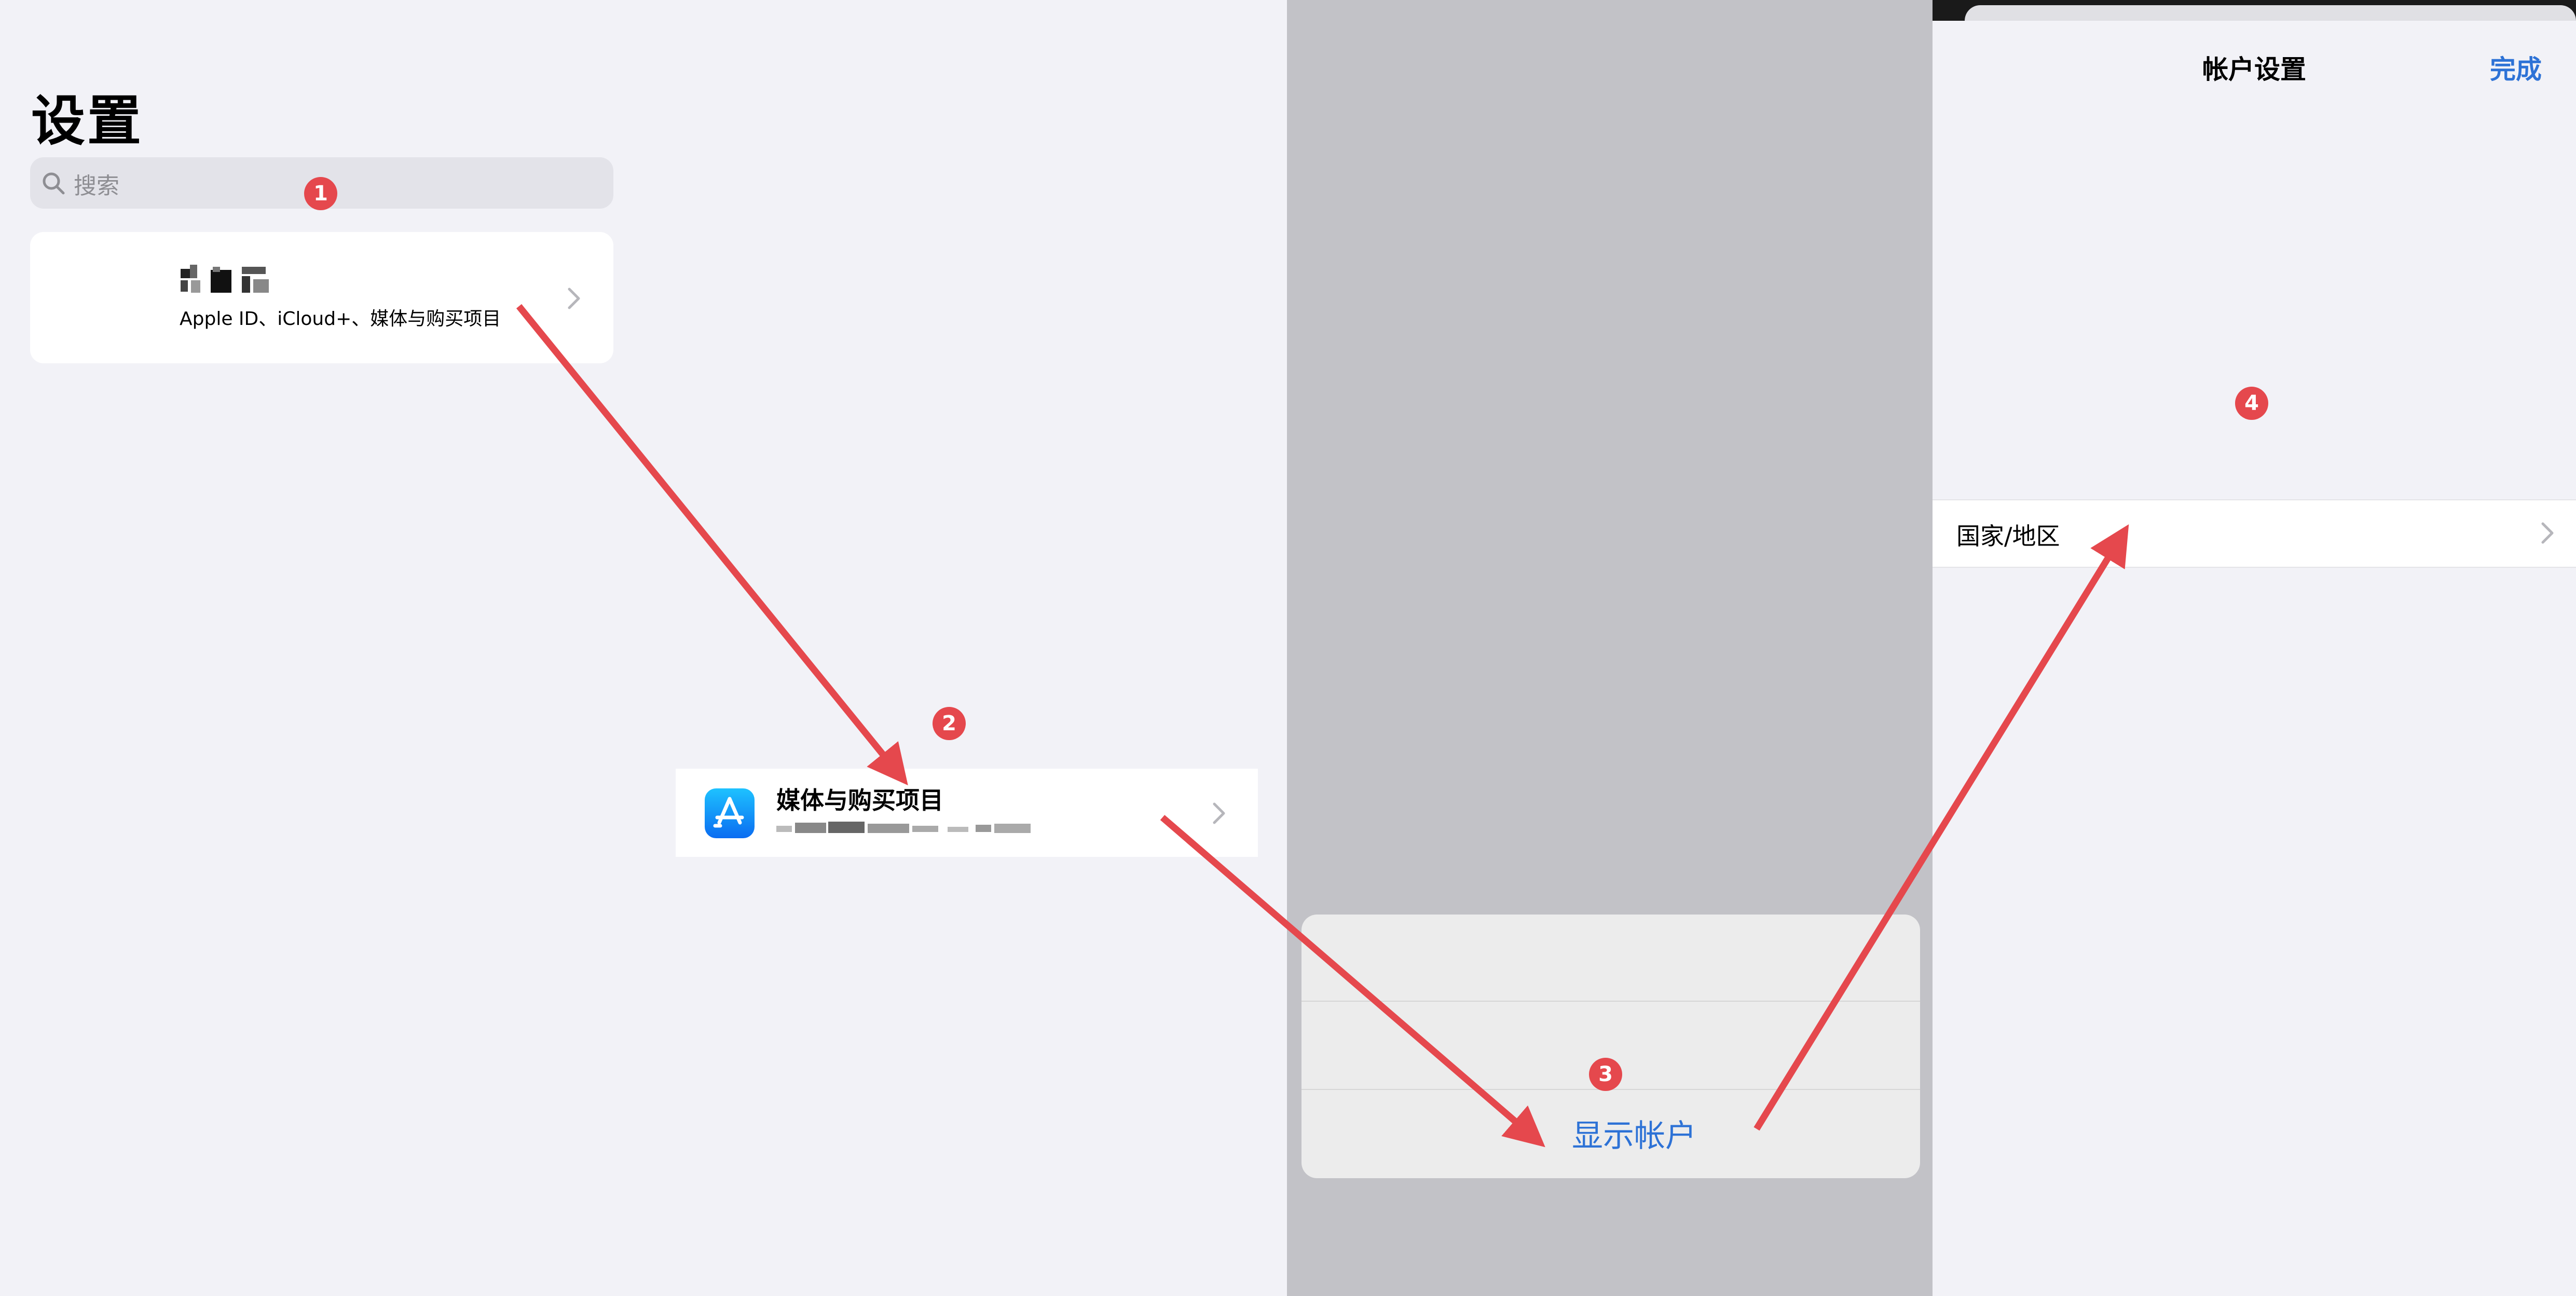 The image size is (2576, 1296). Describe the element at coordinates (1605, 1074) in the screenshot. I see `step-badge-3: 3` at that location.